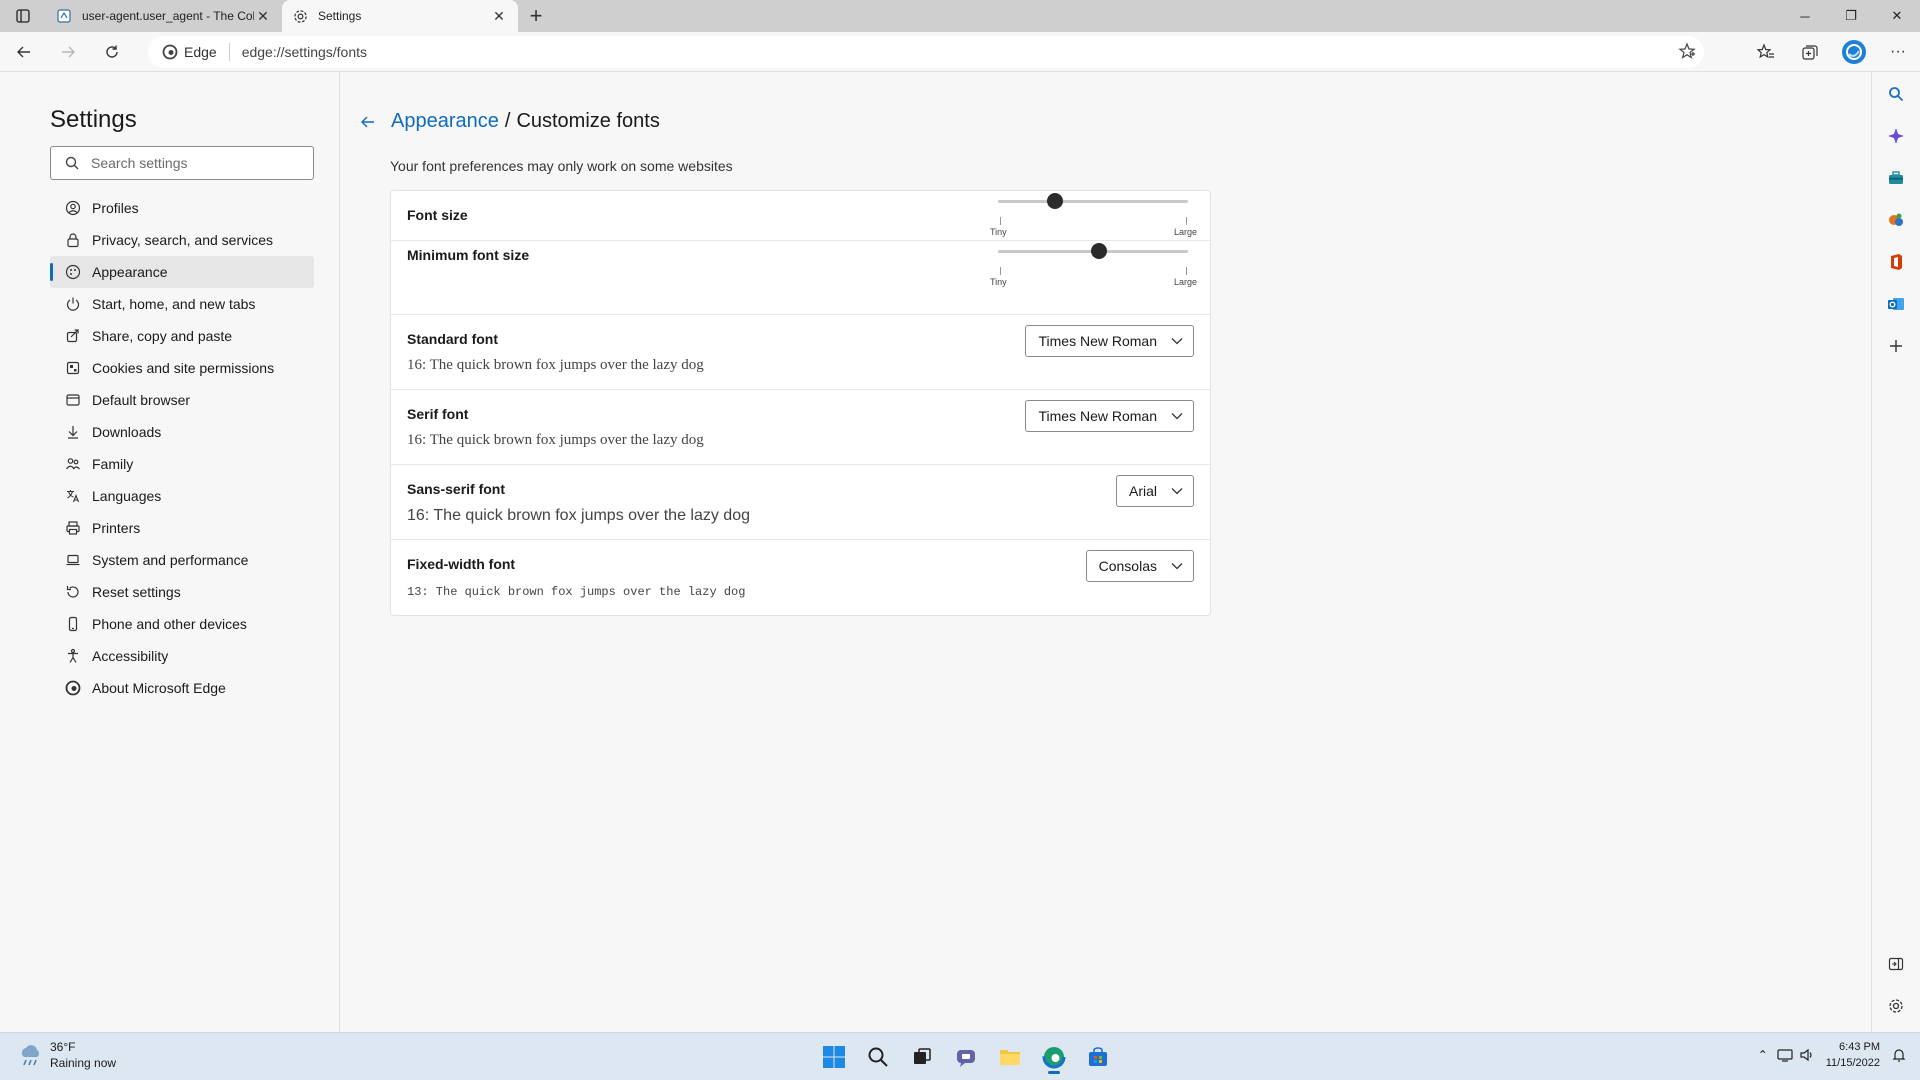 The image size is (1920, 1080). I want to click on tab-user-agent: user-agent.user_agent - The Coll ✕, so click(164, 16).